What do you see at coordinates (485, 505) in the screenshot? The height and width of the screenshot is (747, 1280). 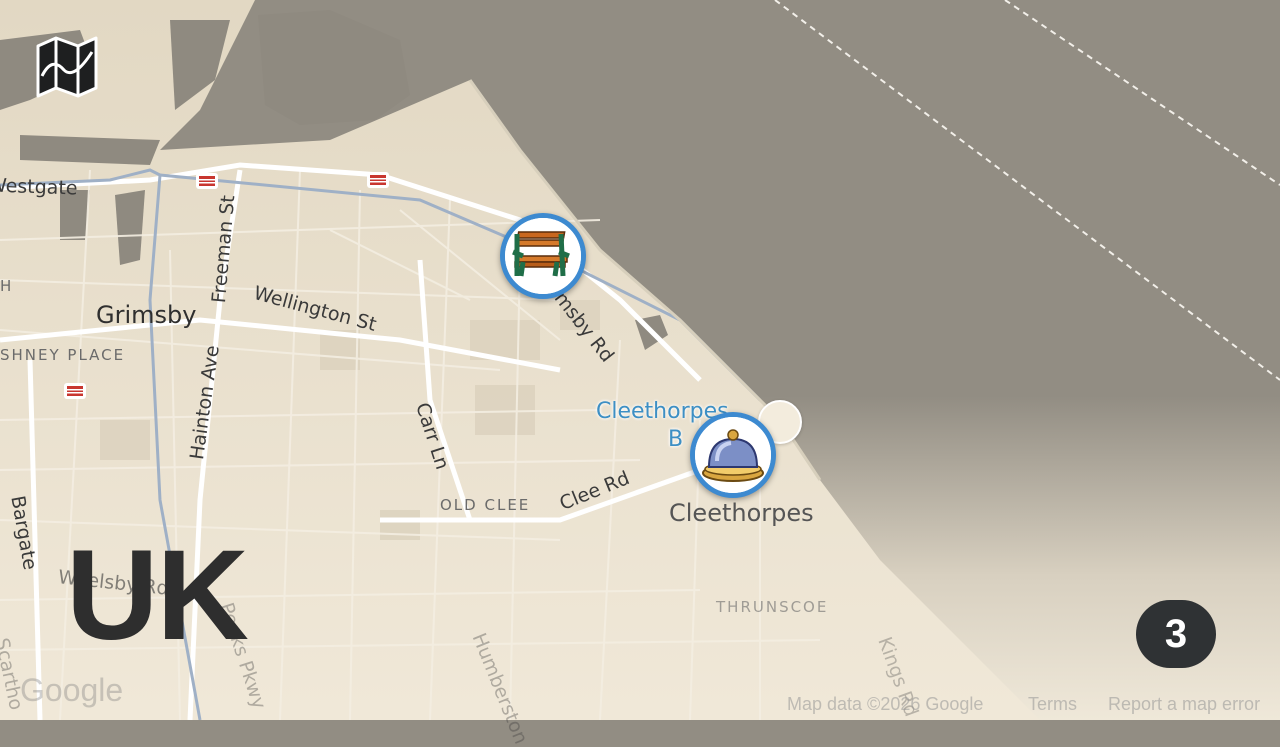 I see `district-label-old-clee: OLD CLEE` at bounding box center [485, 505].